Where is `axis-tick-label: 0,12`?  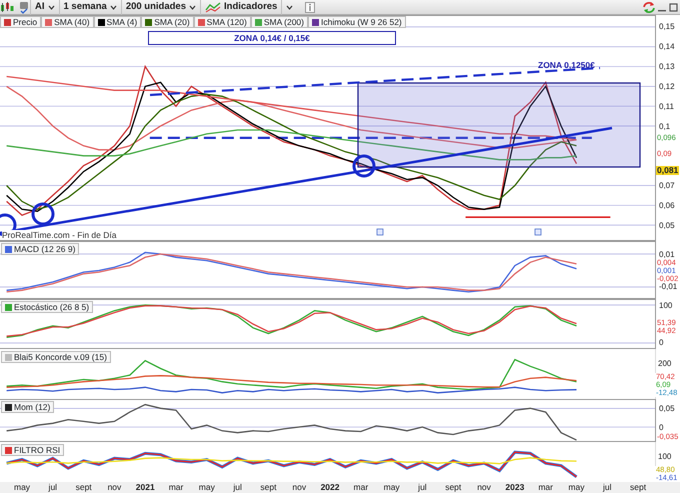
axis-tick-label: 0,12 is located at coordinates (667, 86).